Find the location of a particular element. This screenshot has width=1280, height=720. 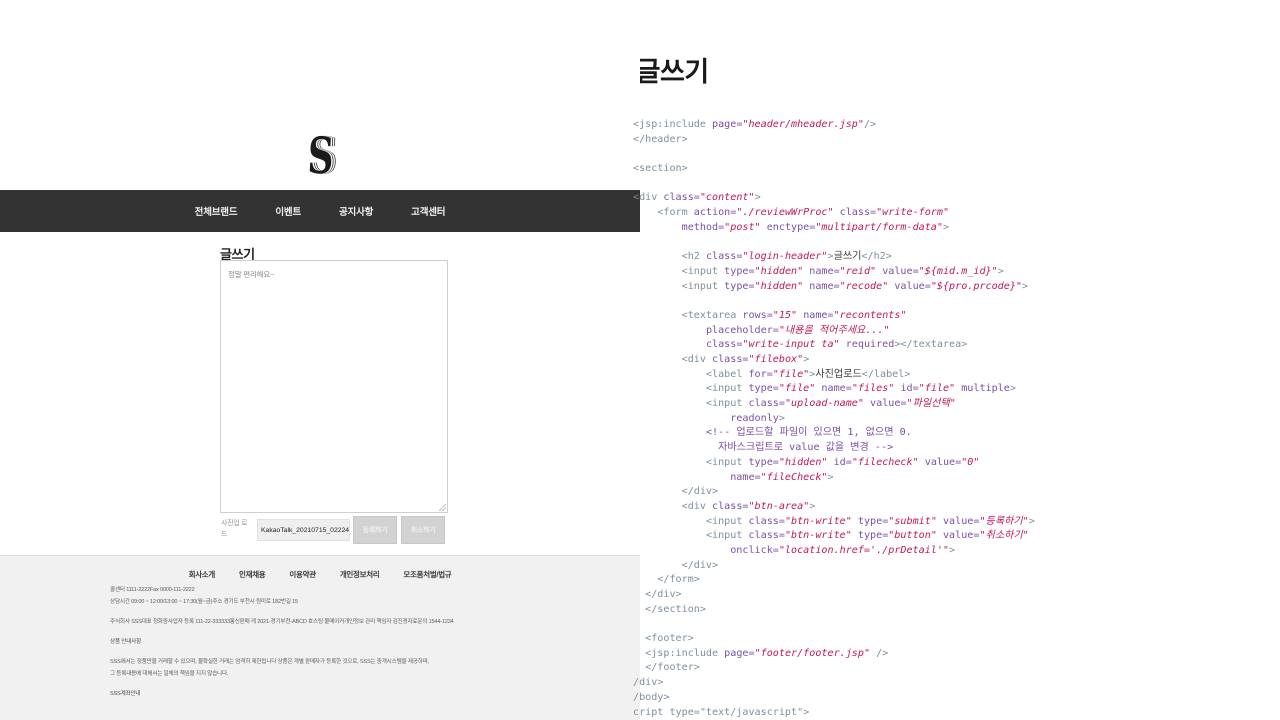

cancel-button: 취소하기 is located at coordinates (423, 530).